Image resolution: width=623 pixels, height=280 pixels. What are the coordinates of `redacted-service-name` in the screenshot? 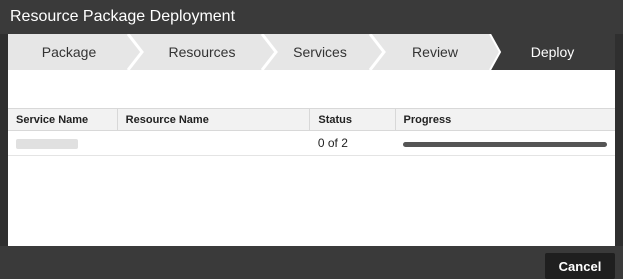 It's located at (47, 143).